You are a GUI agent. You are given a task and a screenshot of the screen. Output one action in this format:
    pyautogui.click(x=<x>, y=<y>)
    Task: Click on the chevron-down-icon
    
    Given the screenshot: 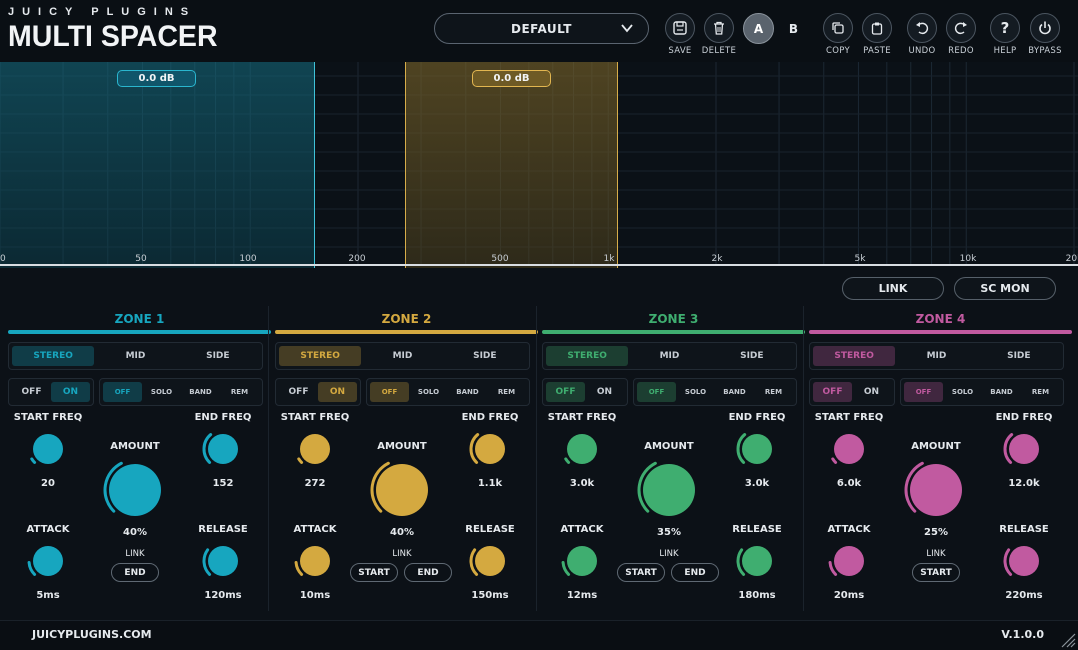 What is the action you would take?
    pyautogui.click(x=627, y=28)
    